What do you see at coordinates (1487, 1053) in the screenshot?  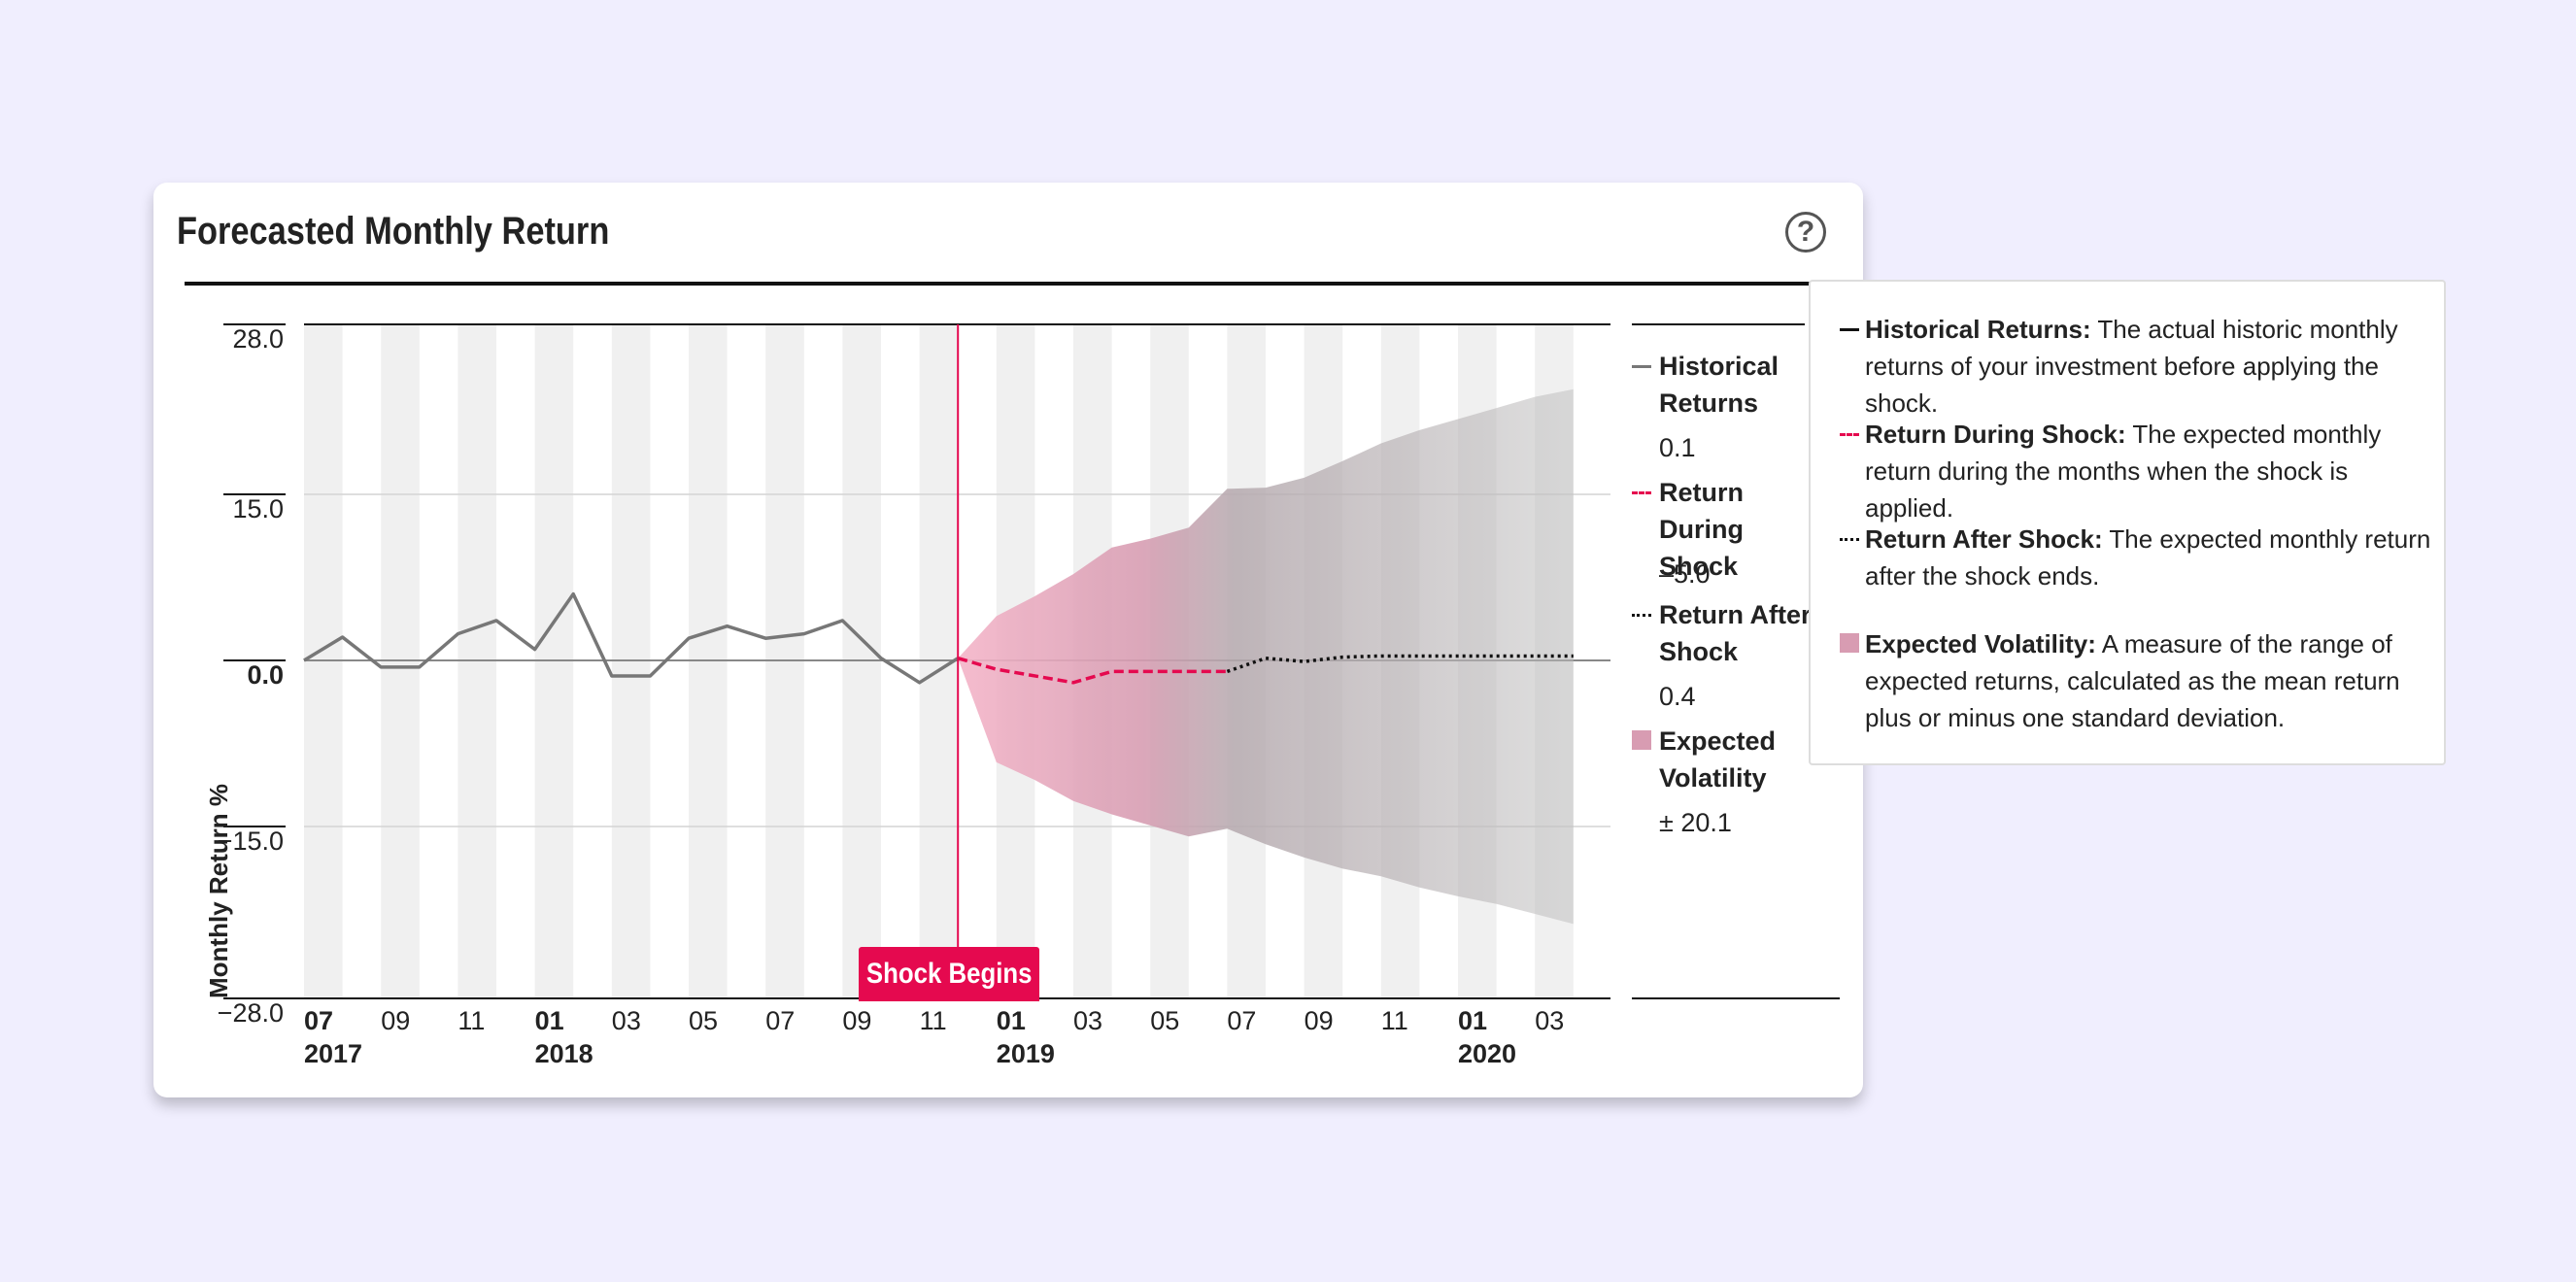 I see `x-tick-year: 2020` at bounding box center [1487, 1053].